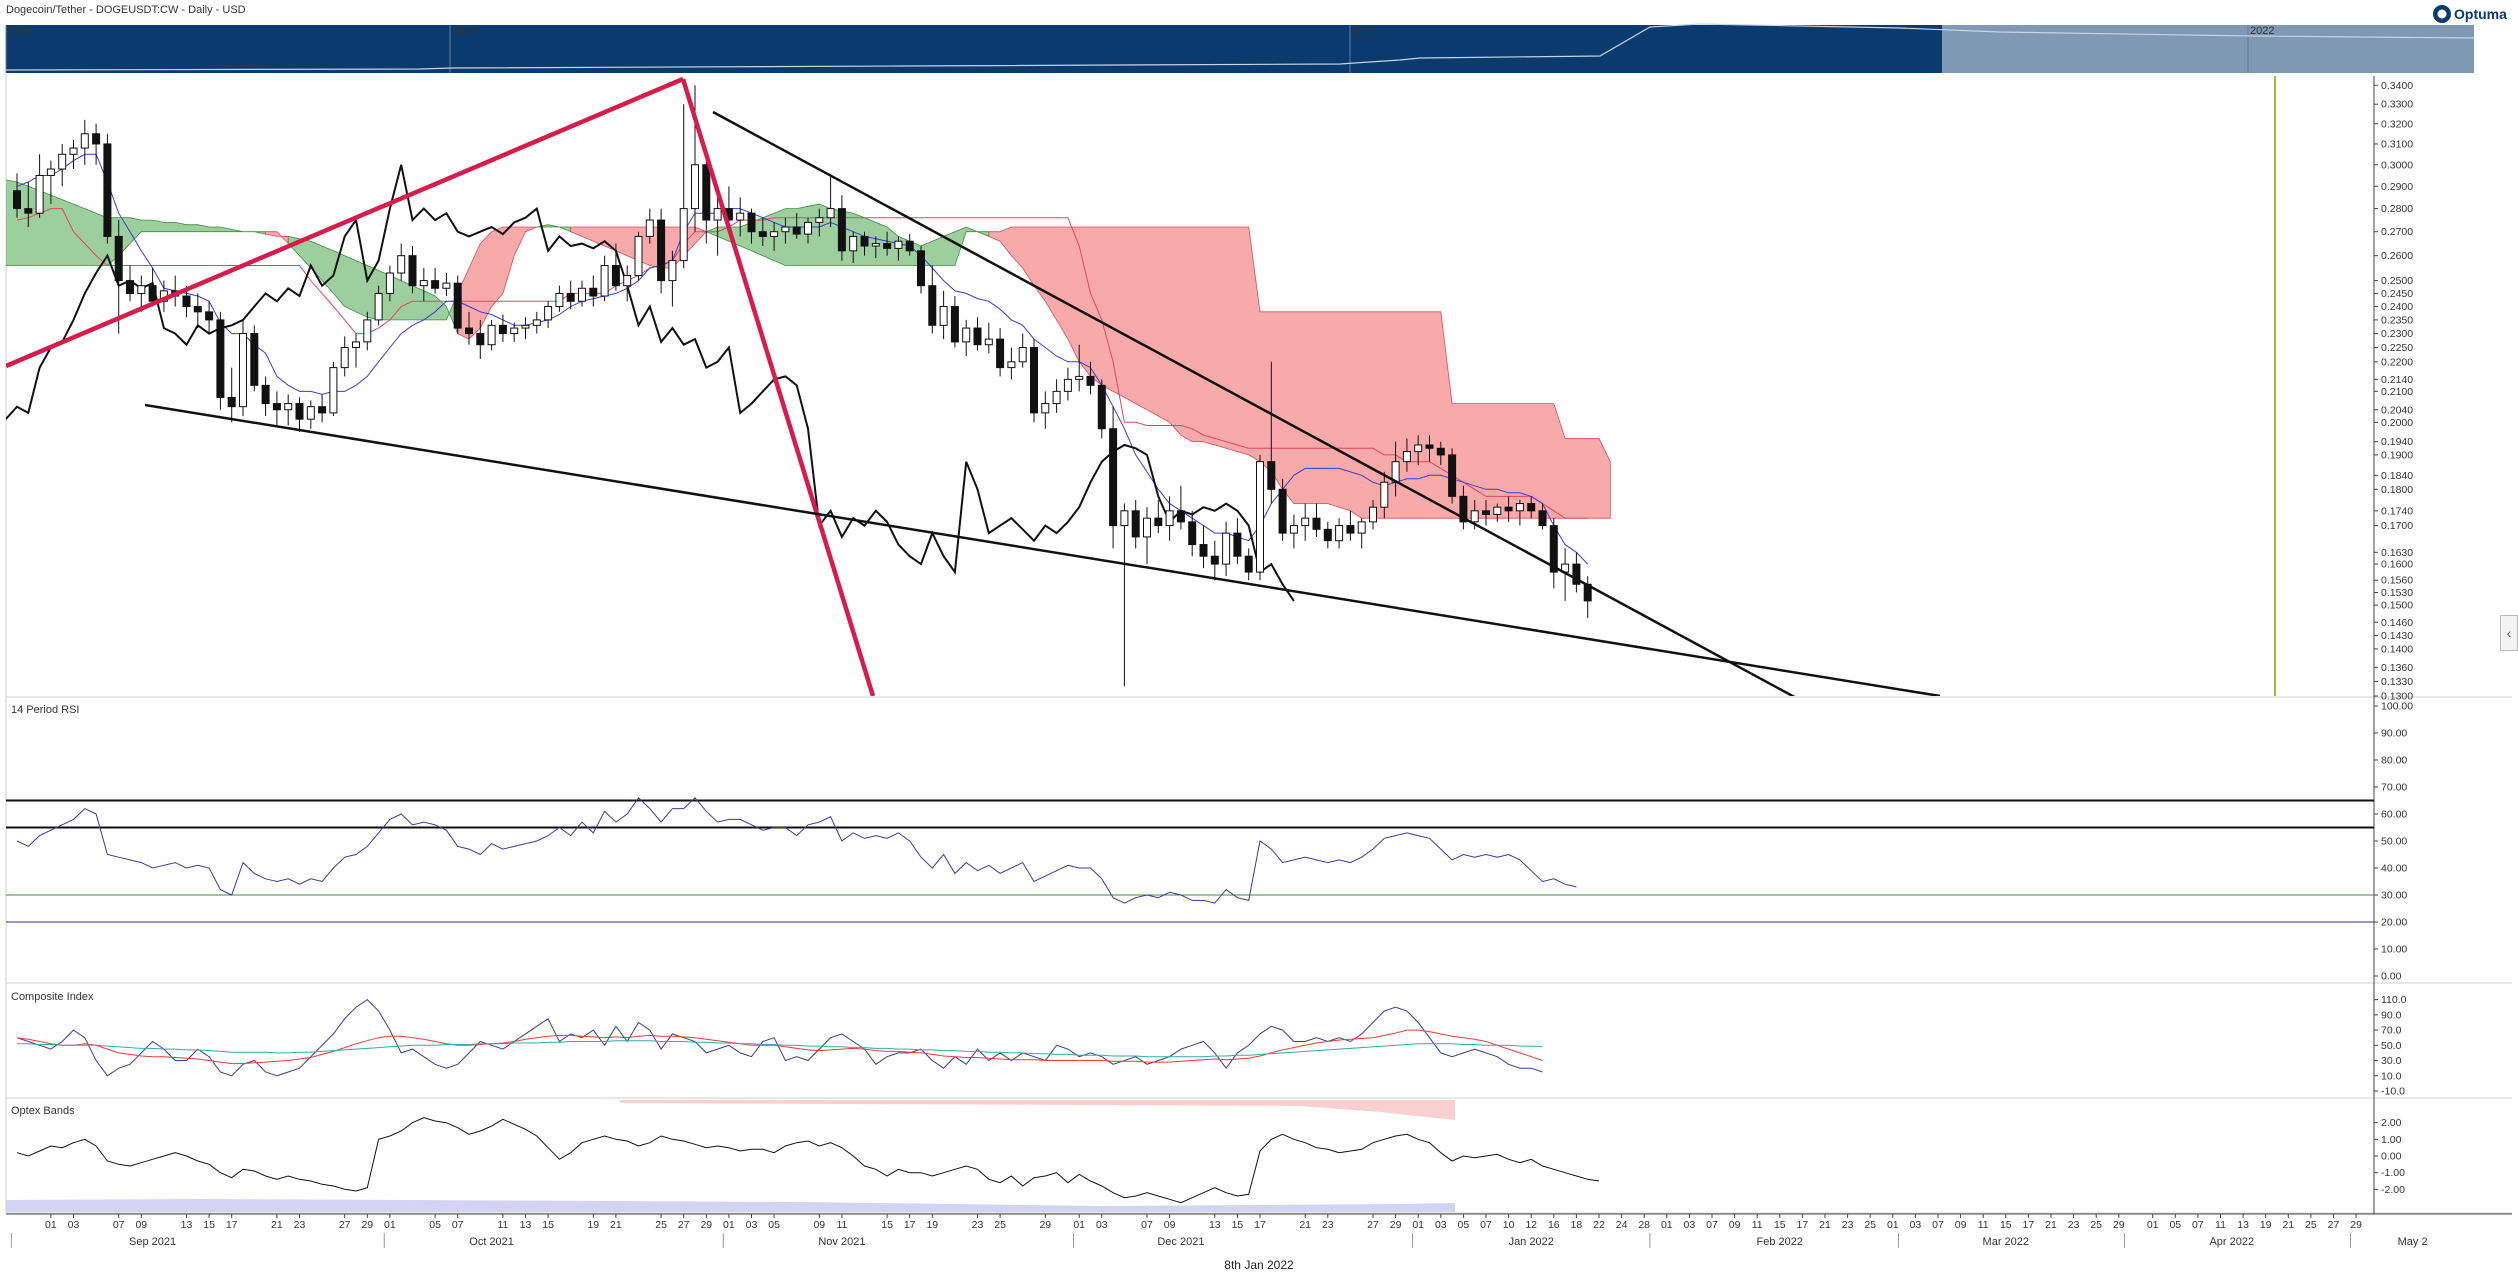  Describe the element at coordinates (43, 1111) in the screenshot. I see `optex-title: Optex Bands` at that location.